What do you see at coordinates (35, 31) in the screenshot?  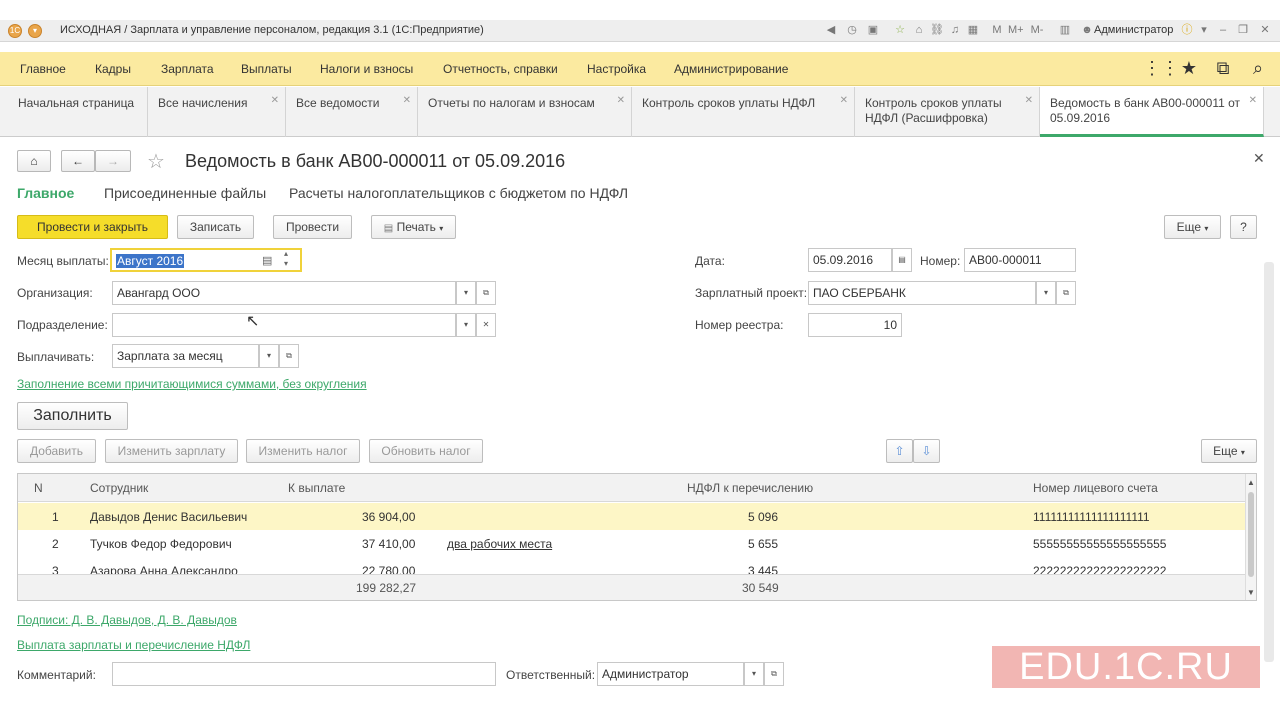 I see `menu-icon: ▾` at bounding box center [35, 31].